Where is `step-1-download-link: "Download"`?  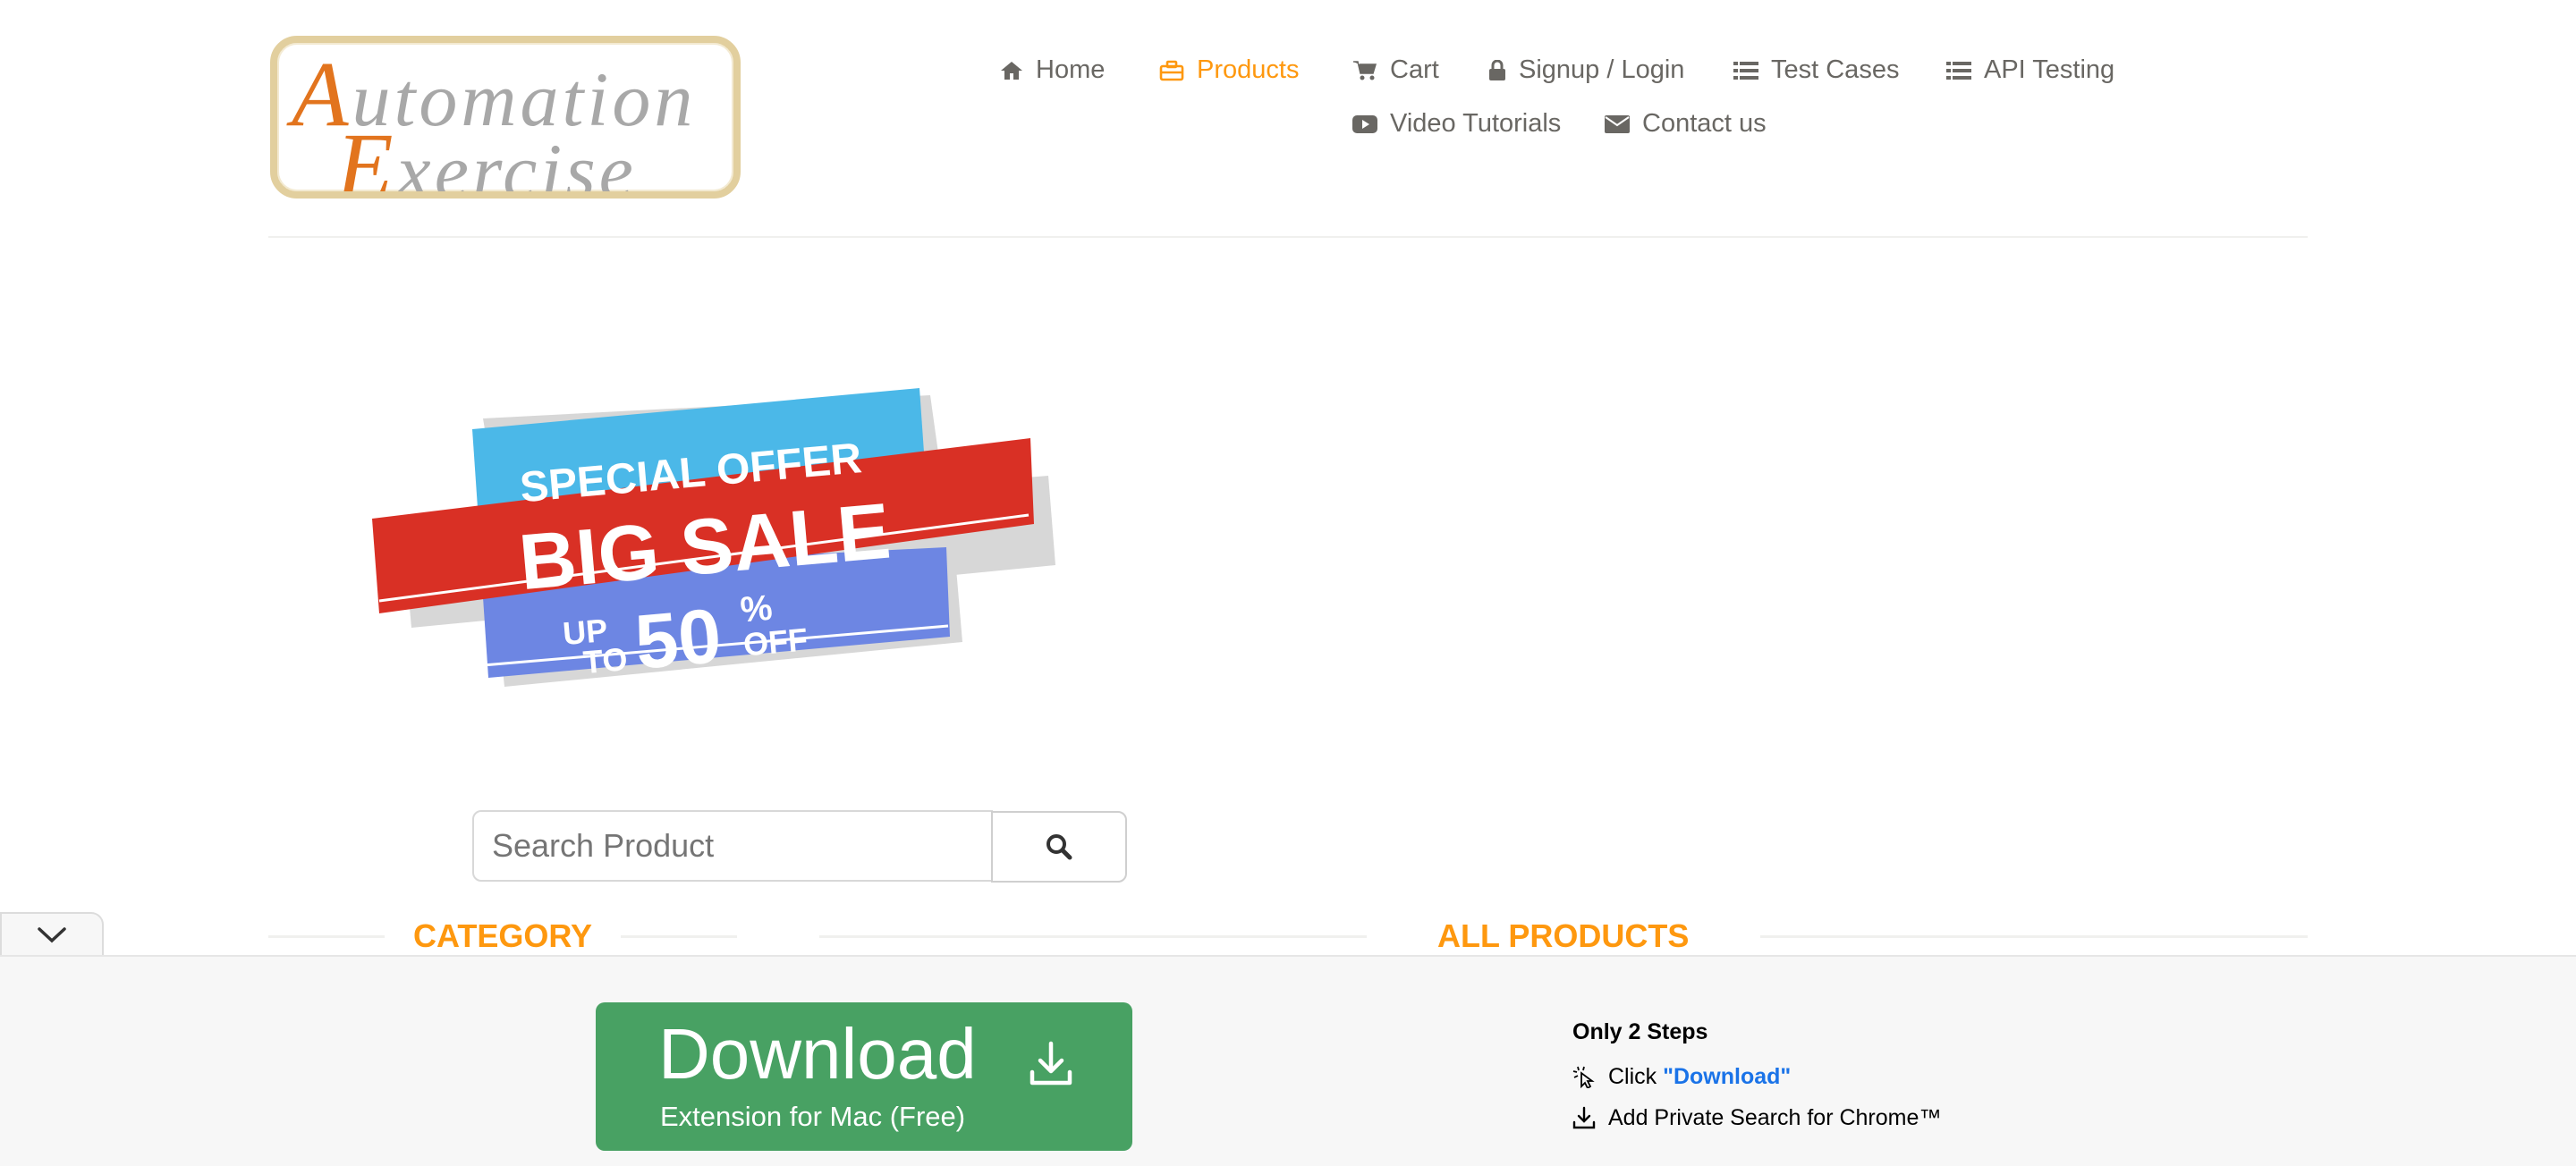
step-1-download-link: "Download" is located at coordinates (1727, 1076).